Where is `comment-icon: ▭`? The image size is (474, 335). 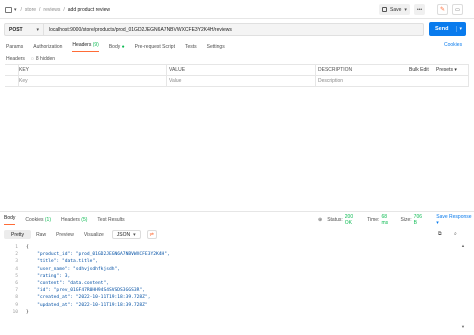
comment-icon: ▭ is located at coordinates (457, 9).